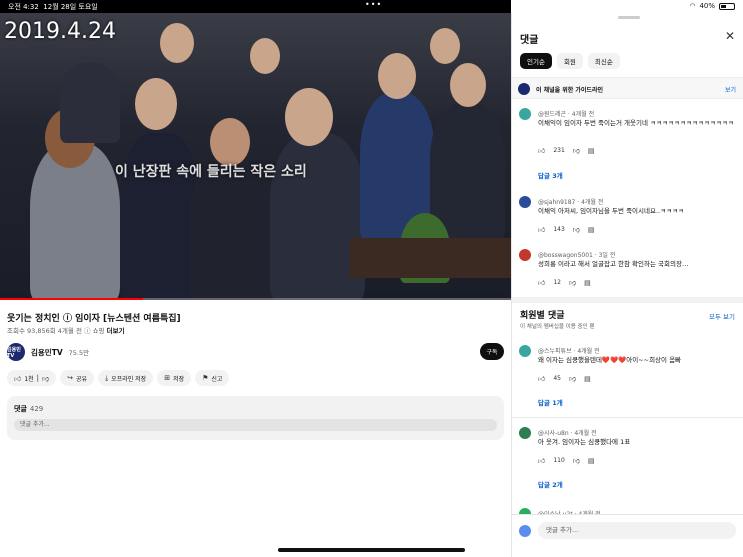  I want to click on like-count: 143, so click(559, 229).